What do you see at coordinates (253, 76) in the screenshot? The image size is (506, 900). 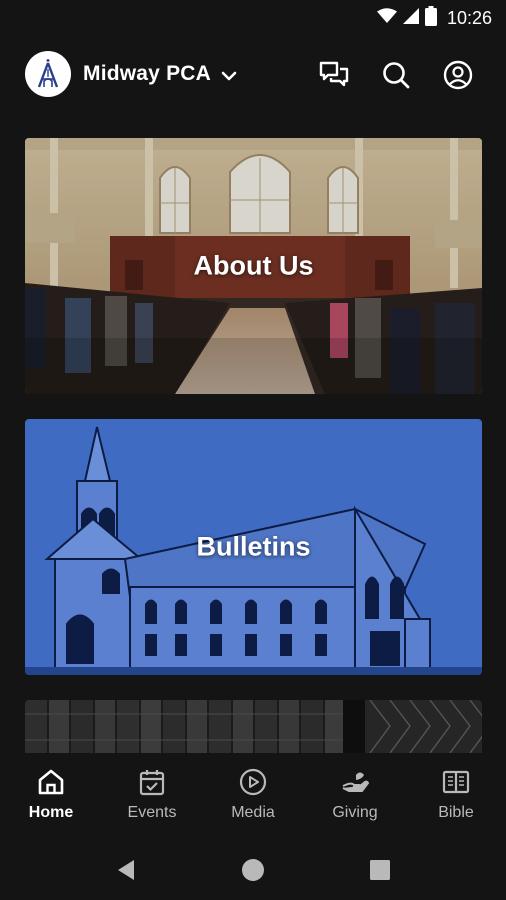 I see `app-header: Midway PCA` at bounding box center [253, 76].